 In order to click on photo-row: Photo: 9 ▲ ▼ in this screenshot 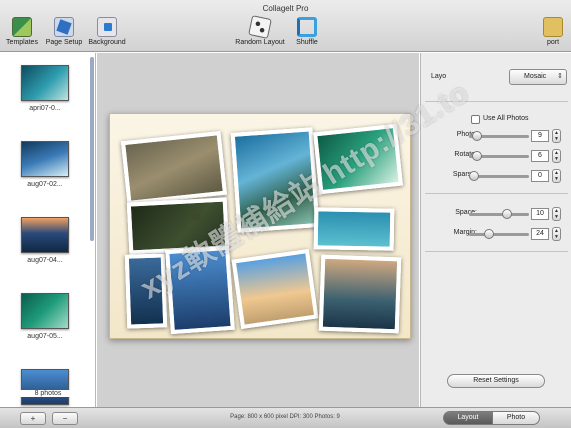, I will do `click(496, 136)`.